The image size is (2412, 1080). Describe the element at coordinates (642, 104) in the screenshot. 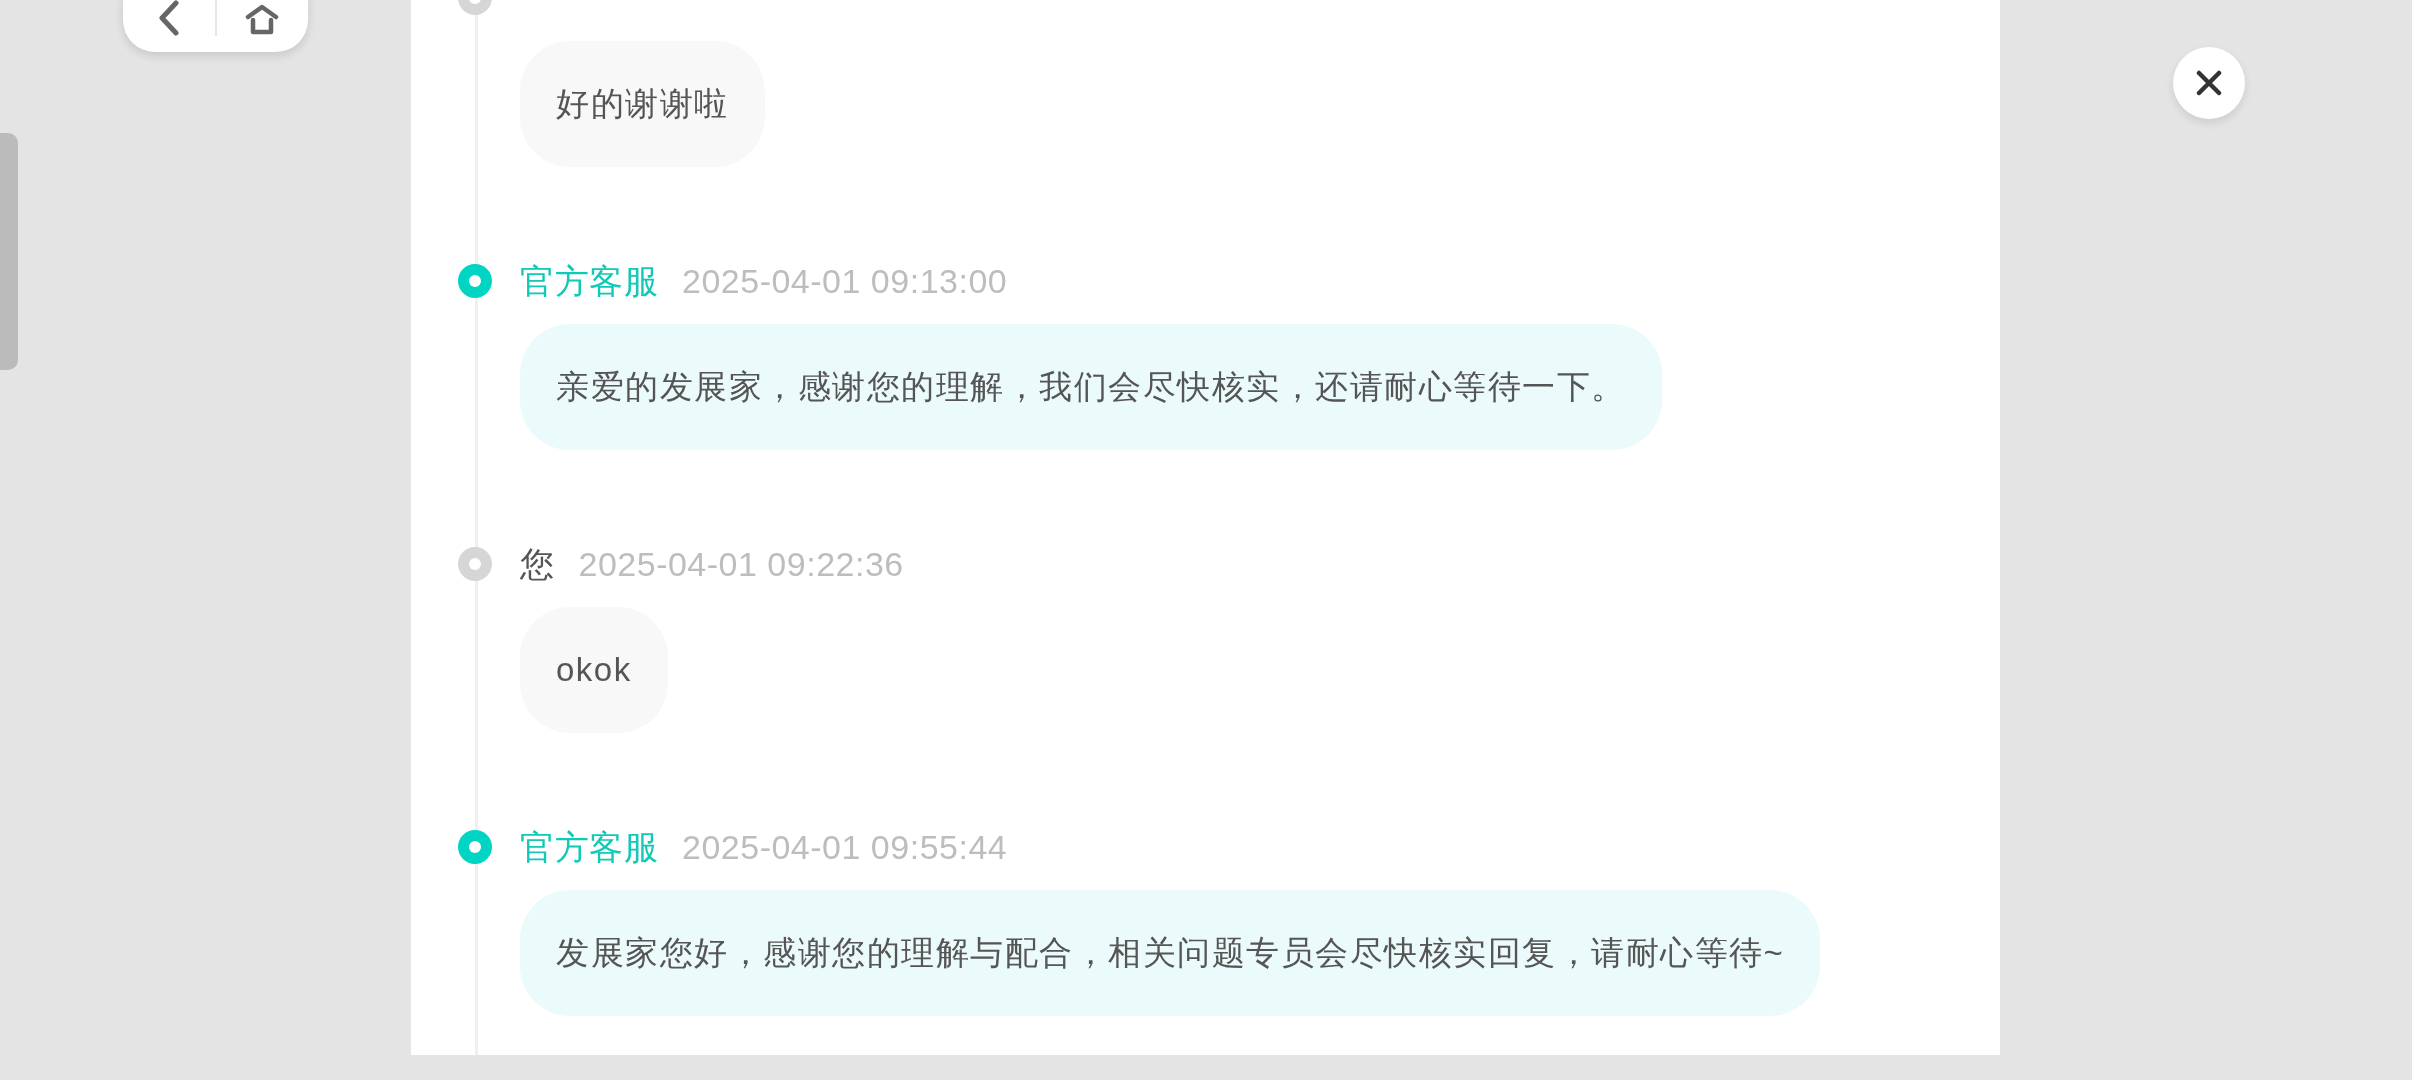

I see `message-bubble: 好的谢谢啦` at that location.